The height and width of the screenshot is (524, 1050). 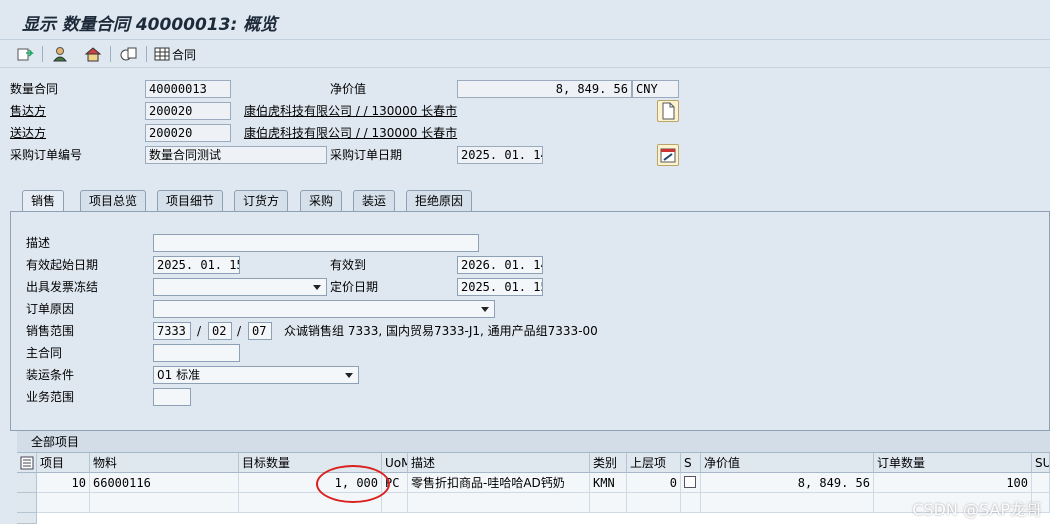 What do you see at coordinates (500, 287) in the screenshot?
I see `pricing-date-field: 2025. 01. 15` at bounding box center [500, 287].